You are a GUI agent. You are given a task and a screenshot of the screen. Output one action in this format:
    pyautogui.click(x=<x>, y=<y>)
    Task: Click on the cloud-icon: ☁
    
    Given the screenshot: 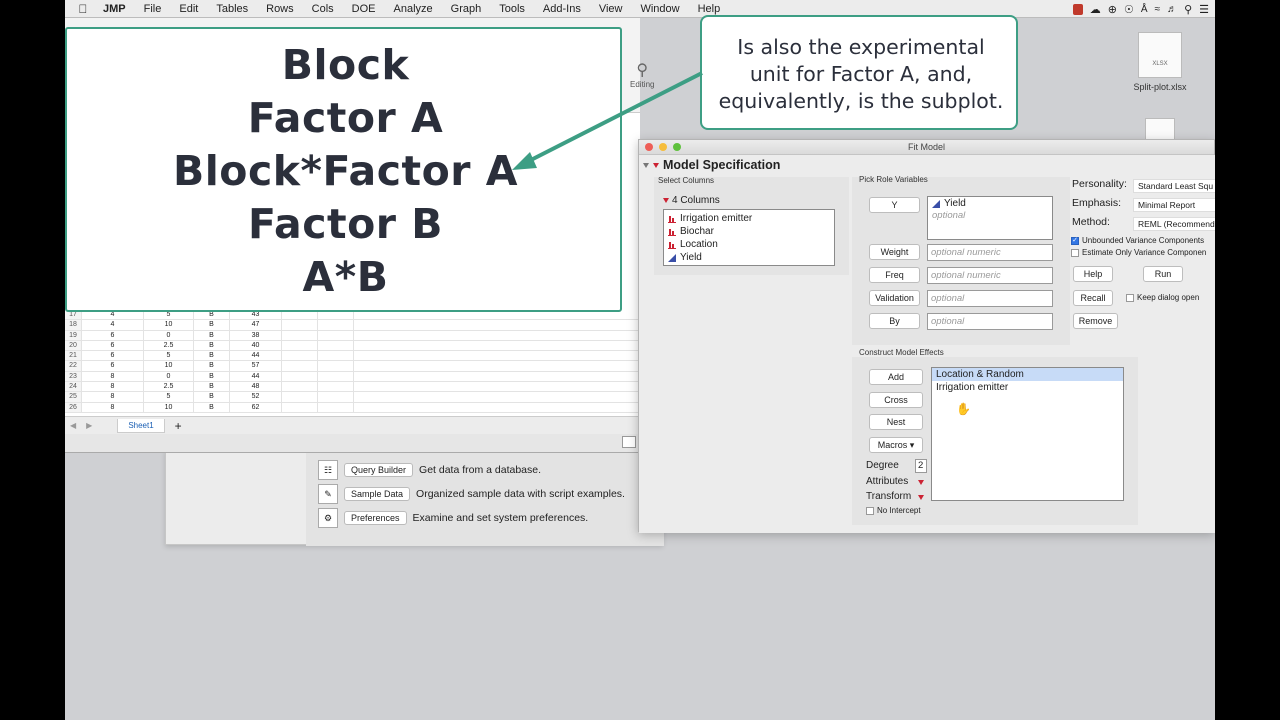 What is the action you would take?
    pyautogui.click(x=1095, y=9)
    